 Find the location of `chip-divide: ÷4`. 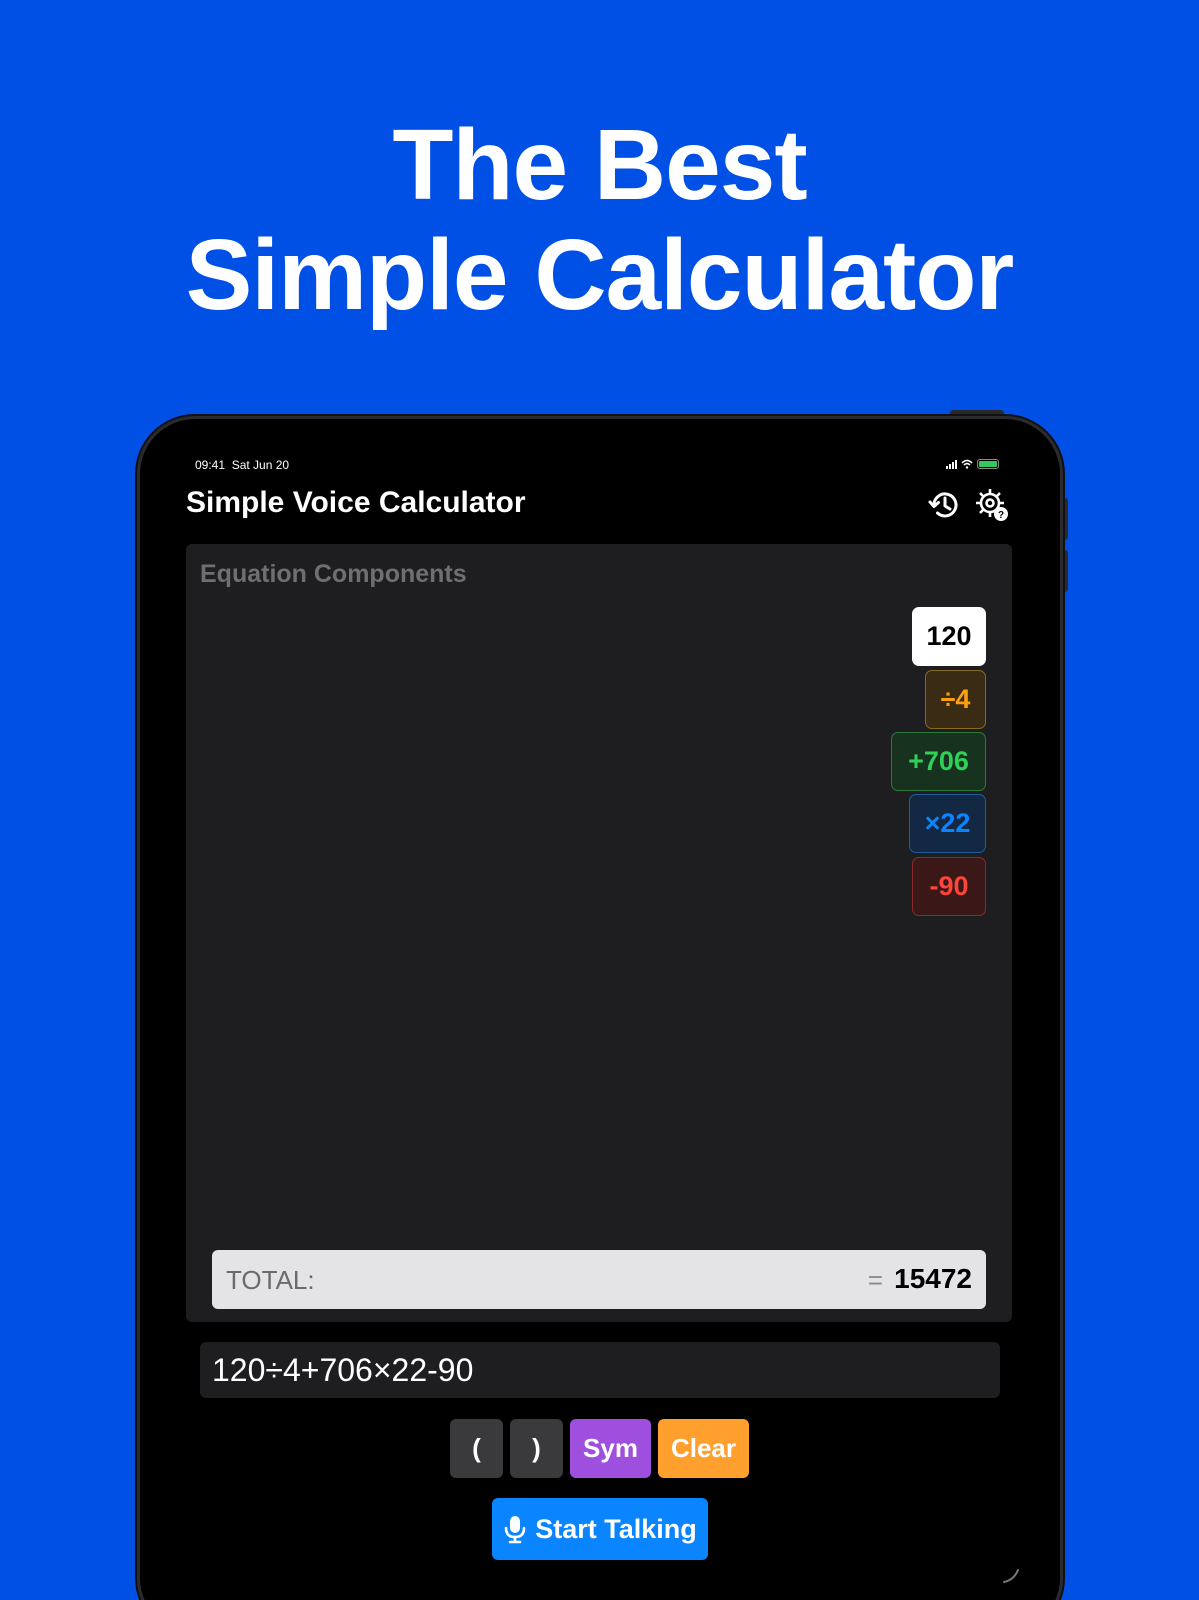

chip-divide: ÷4 is located at coordinates (955, 699).